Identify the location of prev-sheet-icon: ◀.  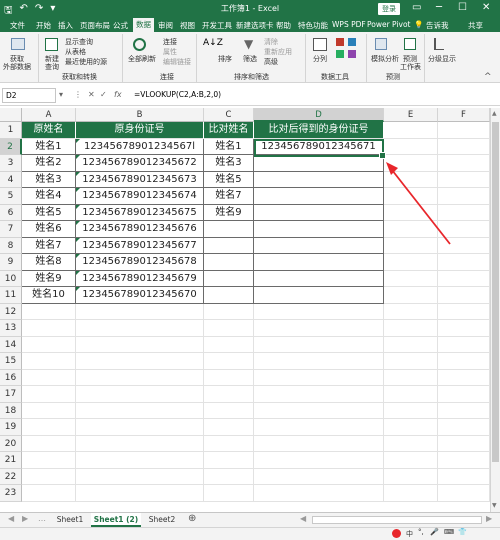
(11, 518).